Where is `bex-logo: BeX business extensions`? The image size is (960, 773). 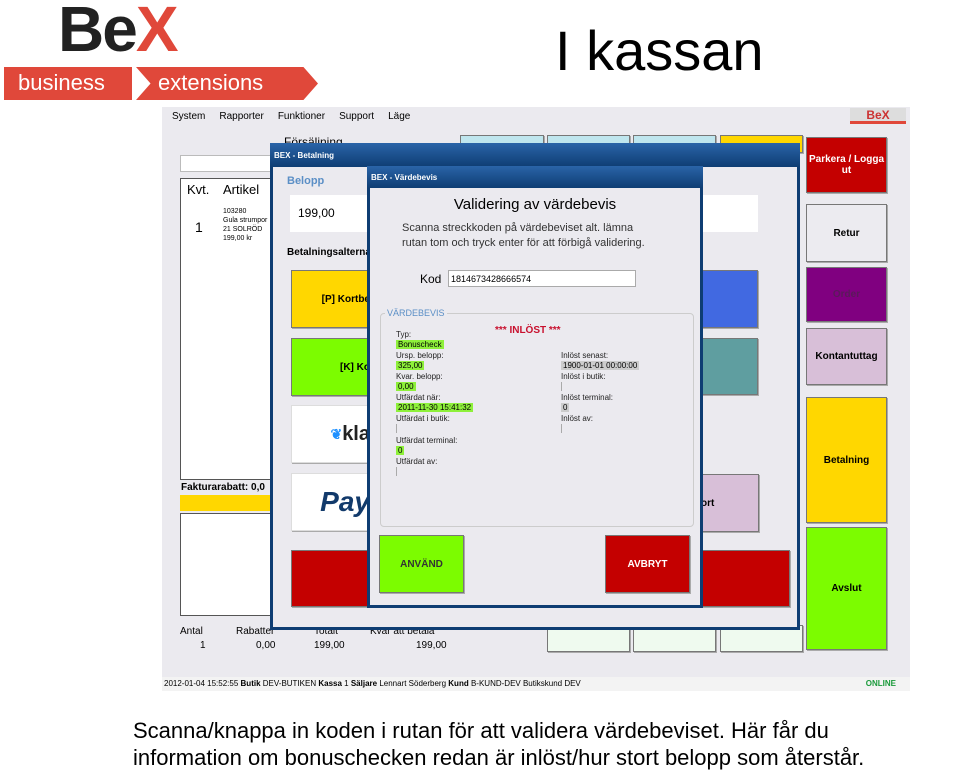 bex-logo: BeX business extensions is located at coordinates (160, 51).